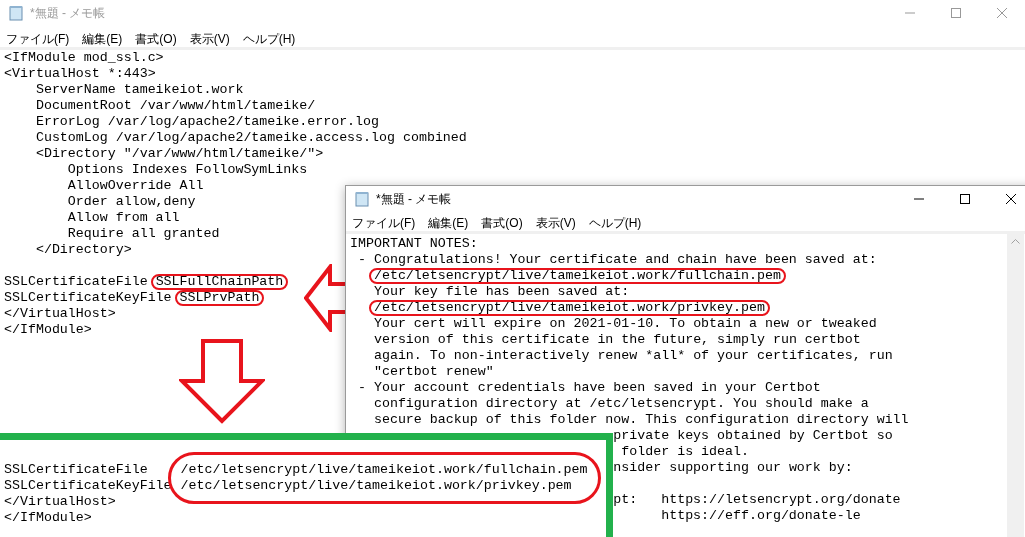 This screenshot has width=1025, height=537. Describe the element at coordinates (761, 516) in the screenshot. I see `code-line: https://eff.org/donate-le` at that location.